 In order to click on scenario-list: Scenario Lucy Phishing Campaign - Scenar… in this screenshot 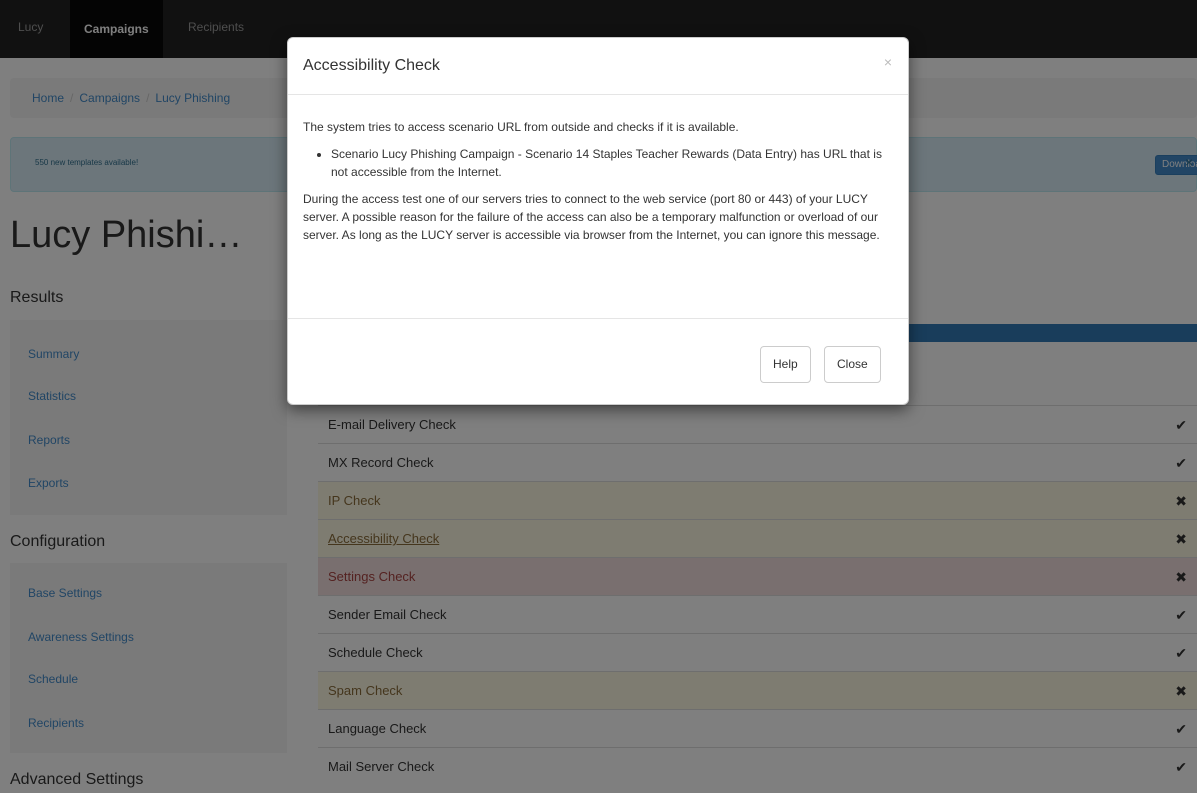, I will do `click(613, 163)`.